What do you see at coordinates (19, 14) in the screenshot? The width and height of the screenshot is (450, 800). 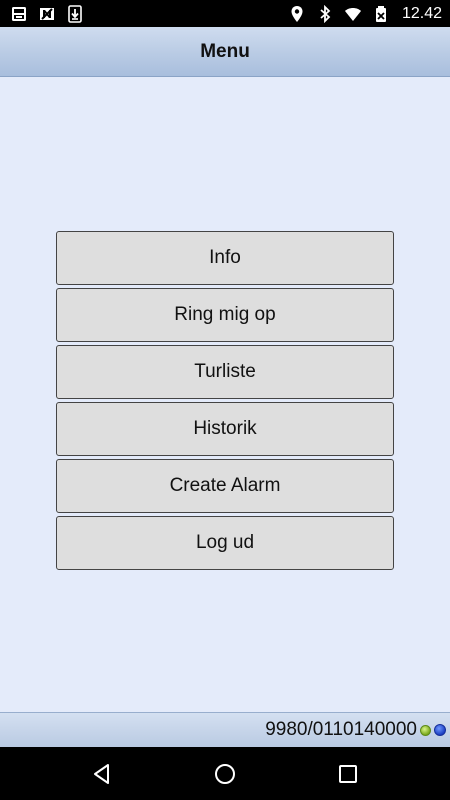 I see `sd-card-icon` at bounding box center [19, 14].